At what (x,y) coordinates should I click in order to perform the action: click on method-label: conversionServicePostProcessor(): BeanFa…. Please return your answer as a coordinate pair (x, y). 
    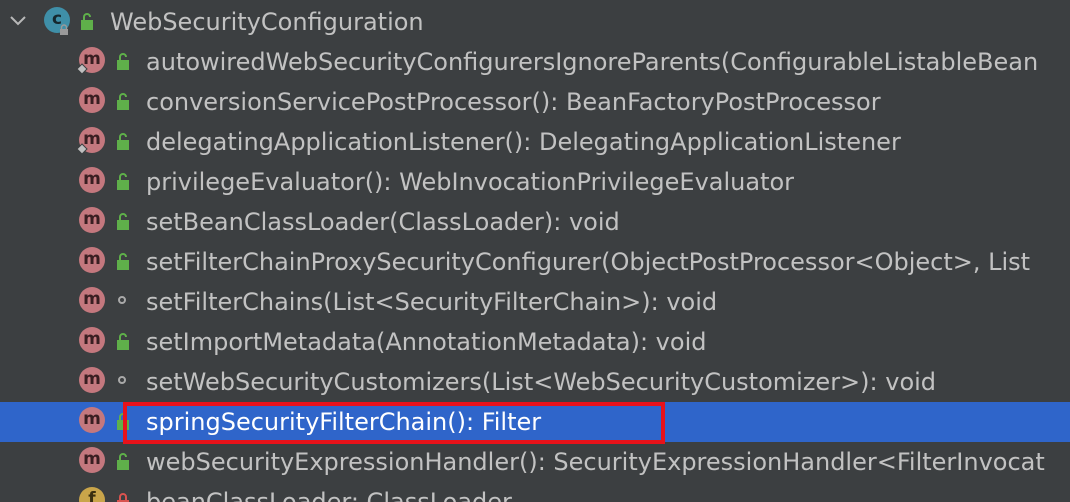
    Looking at the image, I should click on (513, 102).